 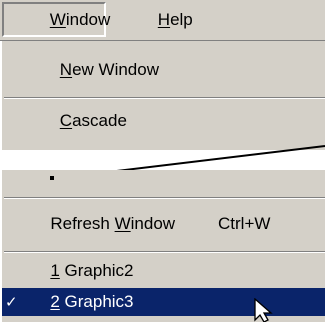 What do you see at coordinates (96, 301) in the screenshot?
I see `graphic3-label: Graphic3` at bounding box center [96, 301].